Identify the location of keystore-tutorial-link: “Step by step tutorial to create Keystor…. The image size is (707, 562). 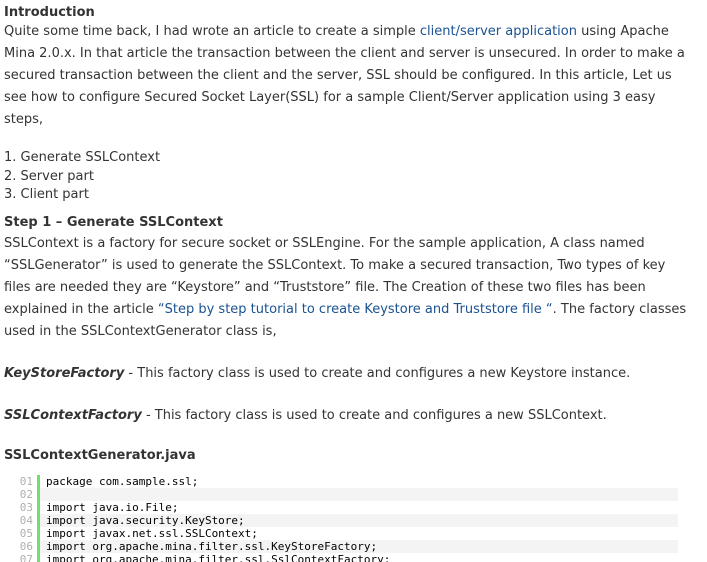
(355, 309).